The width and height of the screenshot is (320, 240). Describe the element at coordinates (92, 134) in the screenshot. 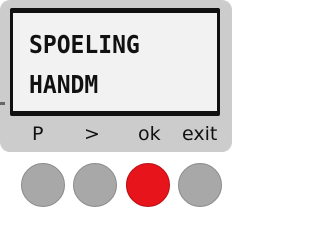

I see `softkey-label-next: >` at that location.